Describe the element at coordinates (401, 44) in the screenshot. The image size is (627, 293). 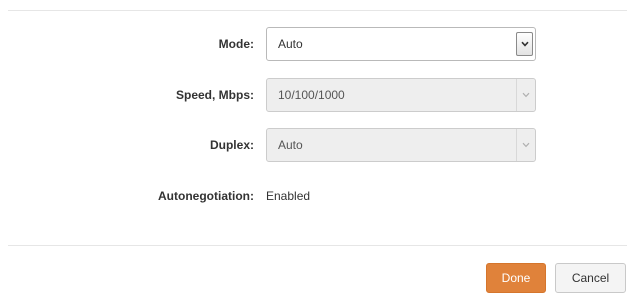
I see `mode-select: Auto` at that location.